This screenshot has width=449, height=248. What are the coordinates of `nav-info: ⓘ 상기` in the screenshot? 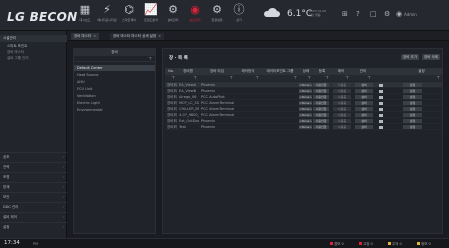 It's located at (239, 15).